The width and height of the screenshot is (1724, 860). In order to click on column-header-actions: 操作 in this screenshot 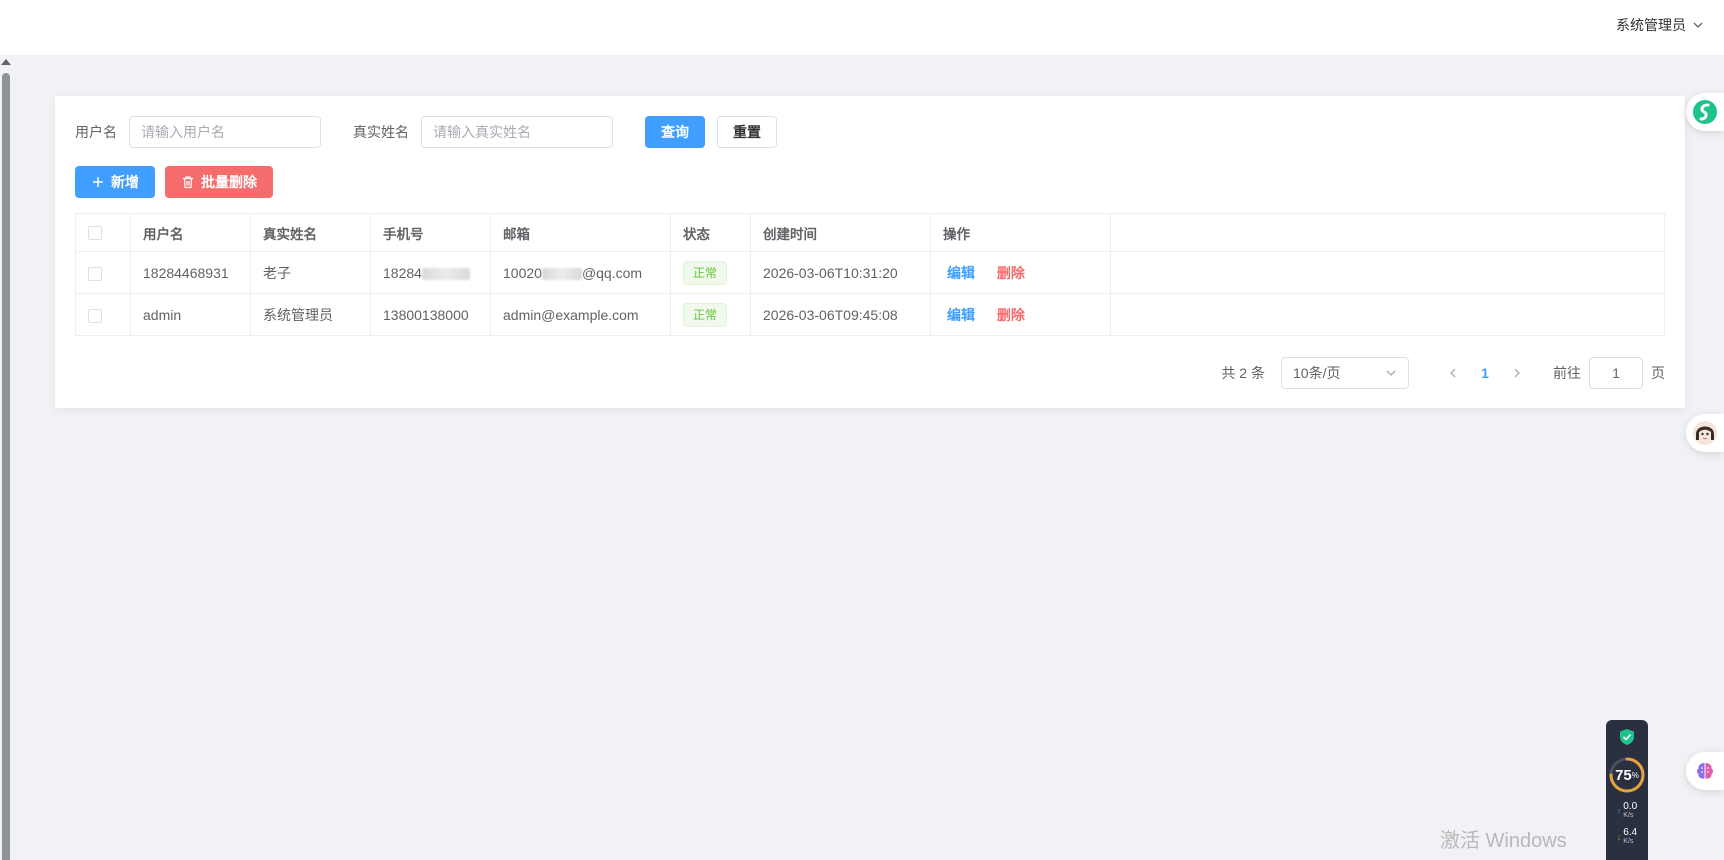, I will do `click(1020, 232)`.